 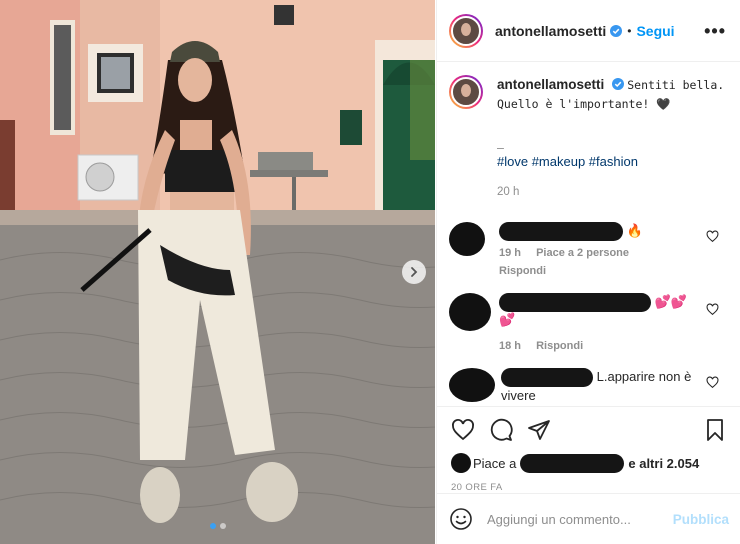 What do you see at coordinates (588, 449) in the screenshot?
I see `post-actions: Piace a e altri 2.054 20 ORE FA` at bounding box center [588, 449].